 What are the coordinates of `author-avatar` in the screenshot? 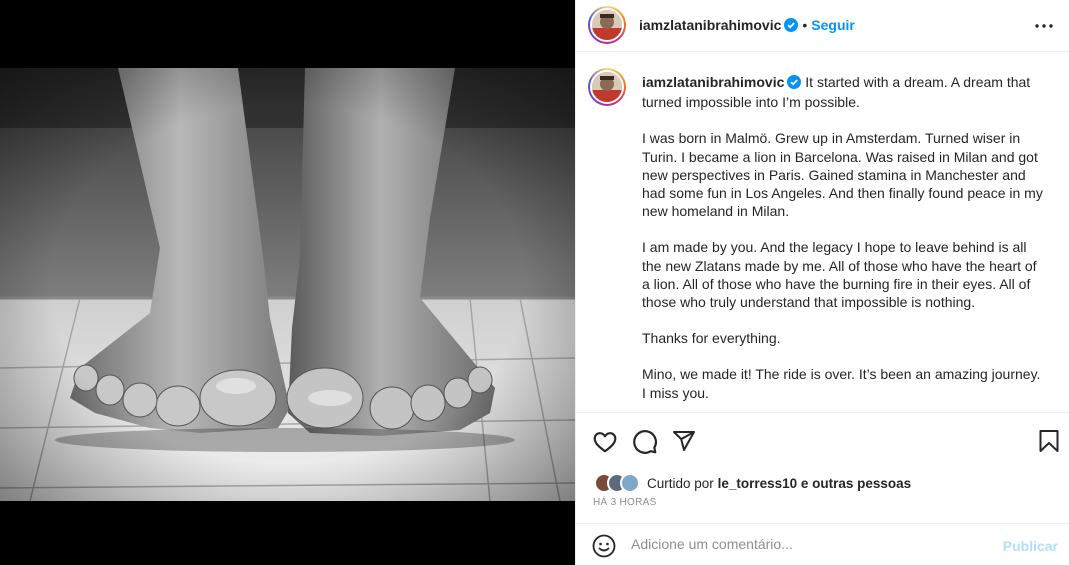 It's located at (607, 25).